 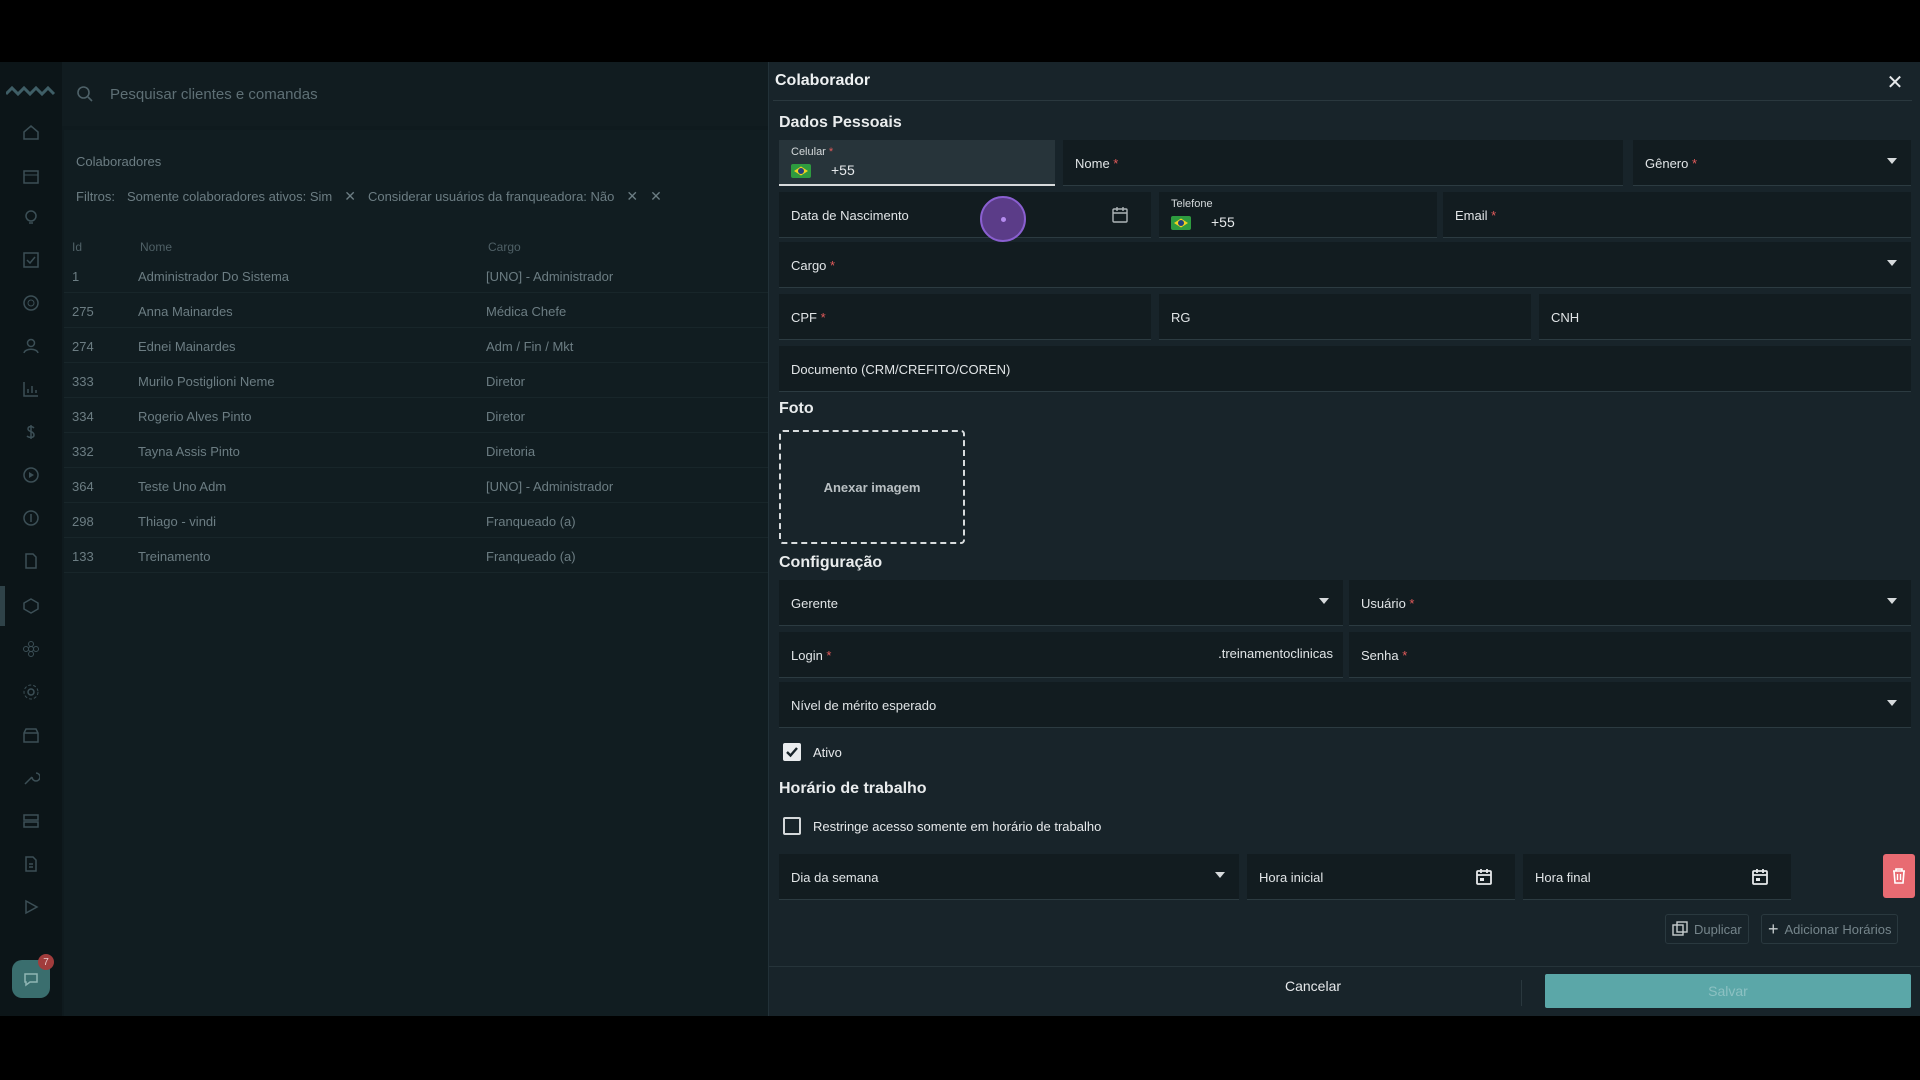 What do you see at coordinates (917, 163) in the screenshot?
I see `celular-field: Celular * +55` at bounding box center [917, 163].